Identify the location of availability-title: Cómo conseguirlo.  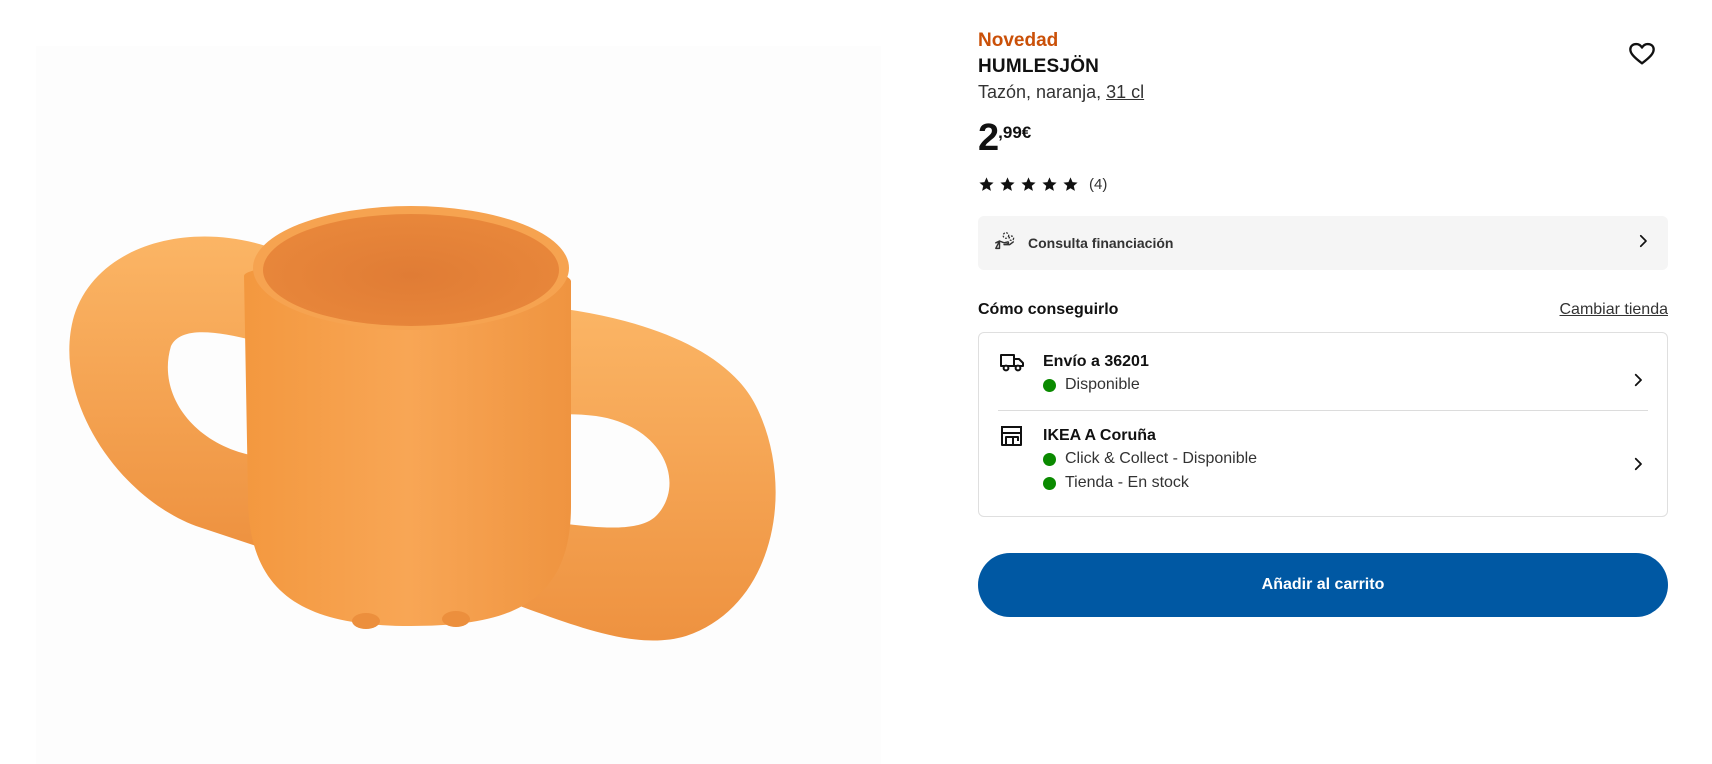
(1048, 309).